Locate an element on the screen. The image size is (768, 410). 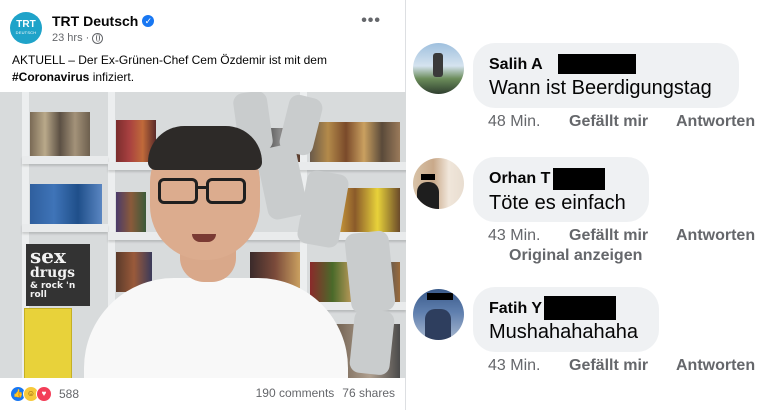
glasses-bridge is located at coordinates (202, 187).